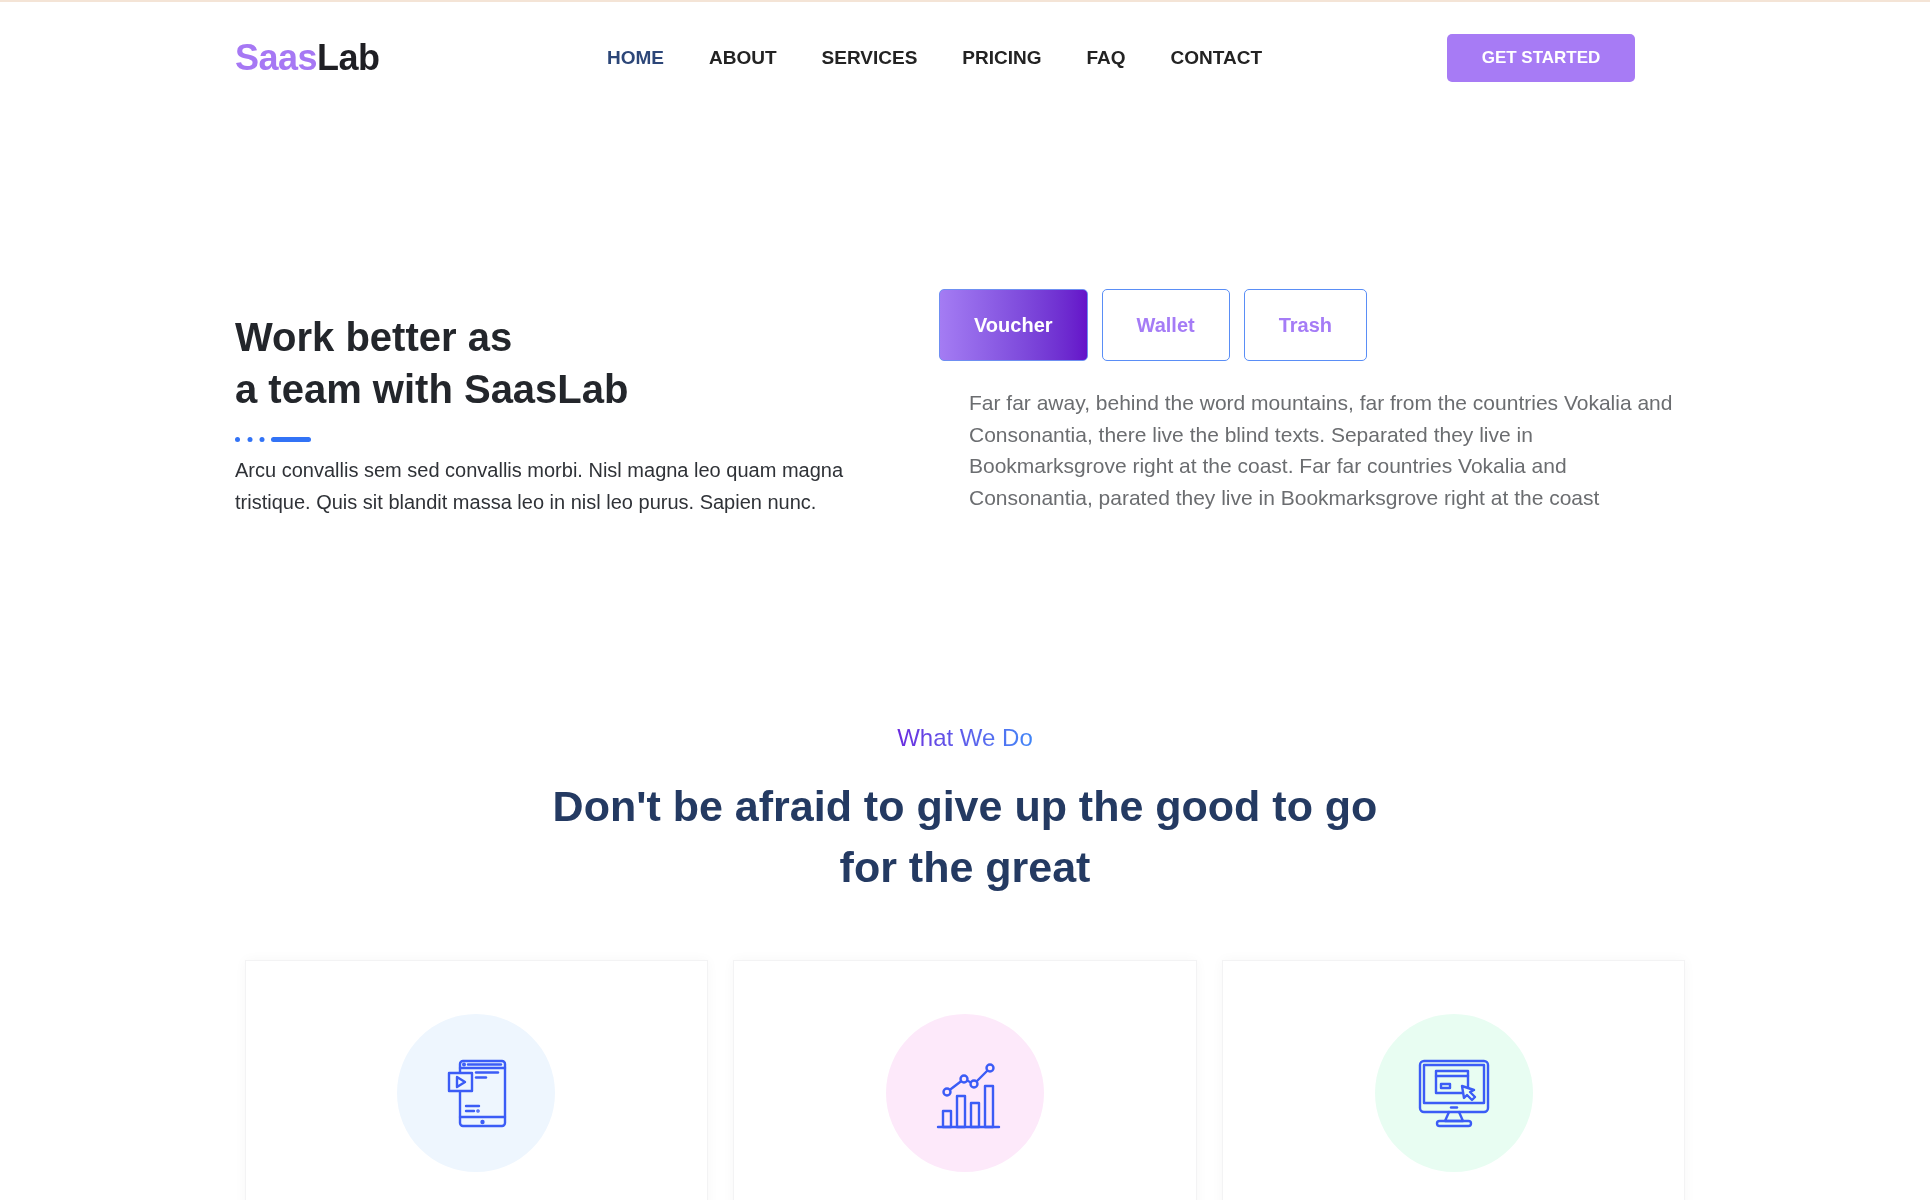  Describe the element at coordinates (311, 58) in the screenshot. I see `logo: SaasLab` at that location.